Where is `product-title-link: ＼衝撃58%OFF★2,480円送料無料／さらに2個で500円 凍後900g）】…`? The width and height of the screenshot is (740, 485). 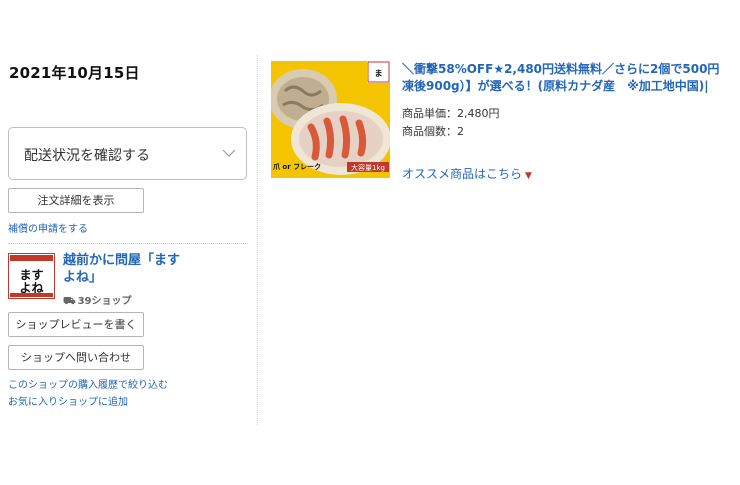 product-title-link: ＼衝撃58%OFF★2,480円送料無料／さらに2個で500円 凍後900g）】… is located at coordinates (571, 78).